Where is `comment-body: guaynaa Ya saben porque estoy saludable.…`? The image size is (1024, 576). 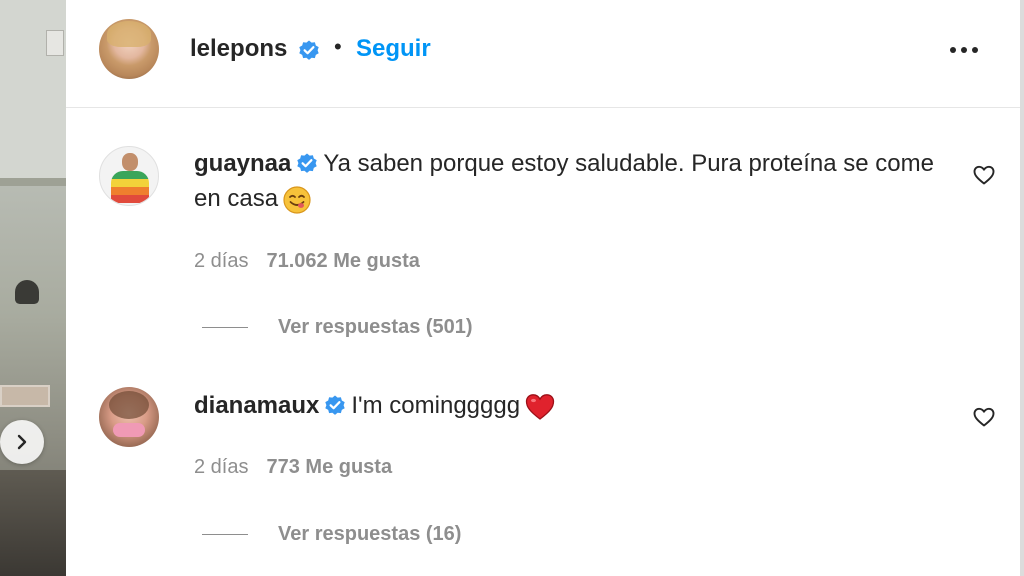 comment-body: guaynaa Ya saben porque estoy saludable.… is located at coordinates (579, 181).